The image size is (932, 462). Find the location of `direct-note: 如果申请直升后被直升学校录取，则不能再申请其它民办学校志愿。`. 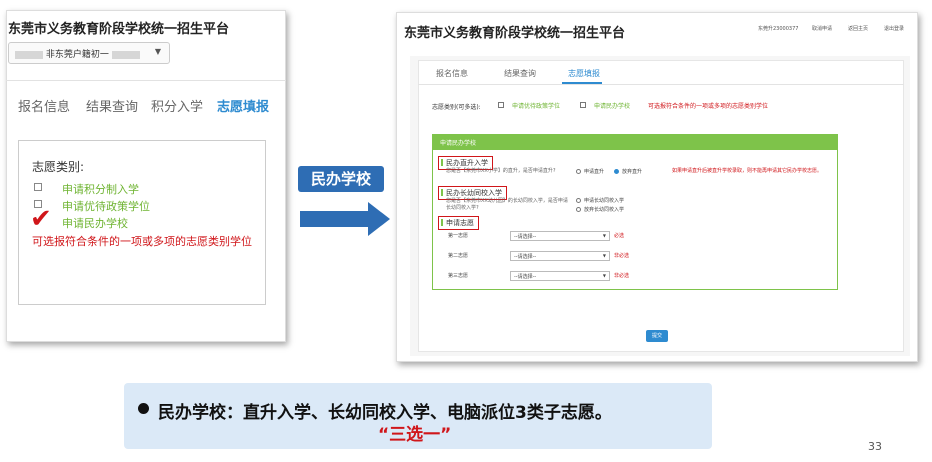

direct-note: 如果申请直升后被直升学校录取，则不能再申请其它民办学校志愿。 is located at coordinates (747, 171).